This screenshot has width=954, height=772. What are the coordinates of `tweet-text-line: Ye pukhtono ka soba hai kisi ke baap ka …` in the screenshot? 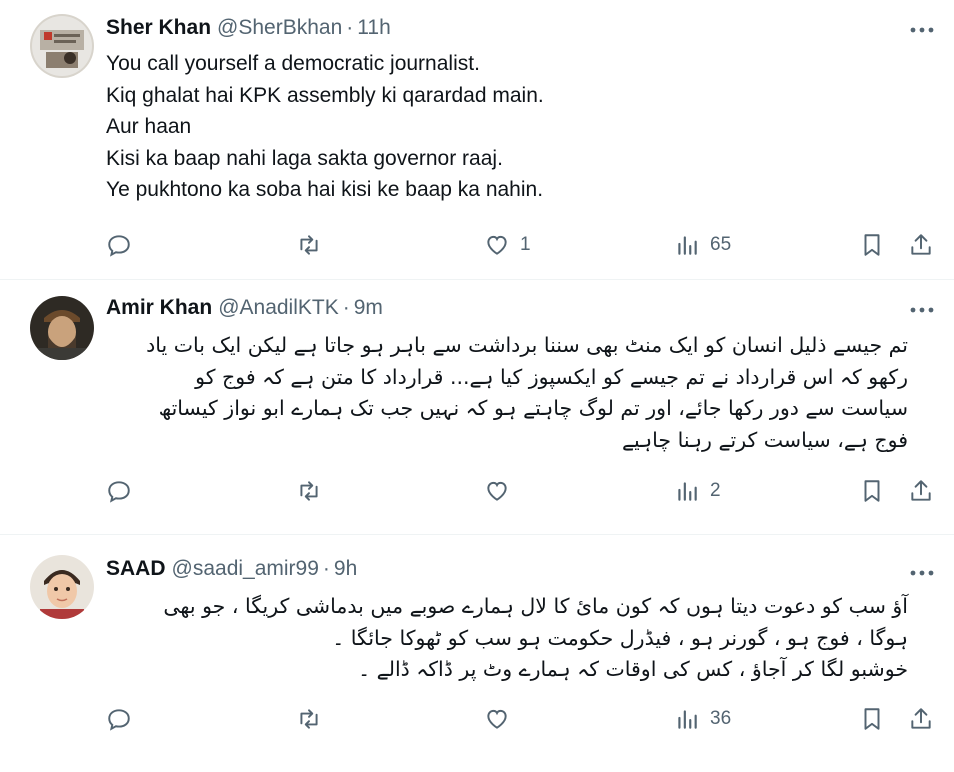 It's located at (325, 190).